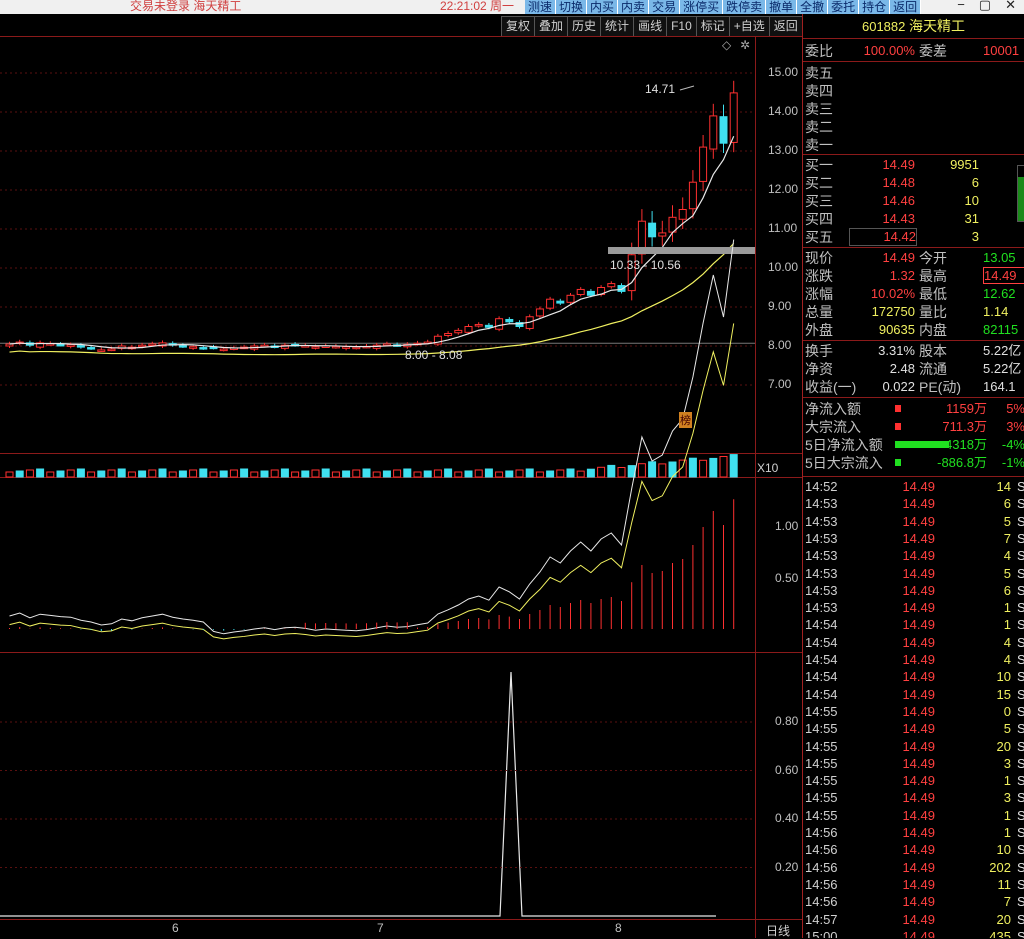 This screenshot has height=939, width=1024. What do you see at coordinates (783, 228) in the screenshot?
I see `price-tick-label: 11.00` at bounding box center [783, 228].